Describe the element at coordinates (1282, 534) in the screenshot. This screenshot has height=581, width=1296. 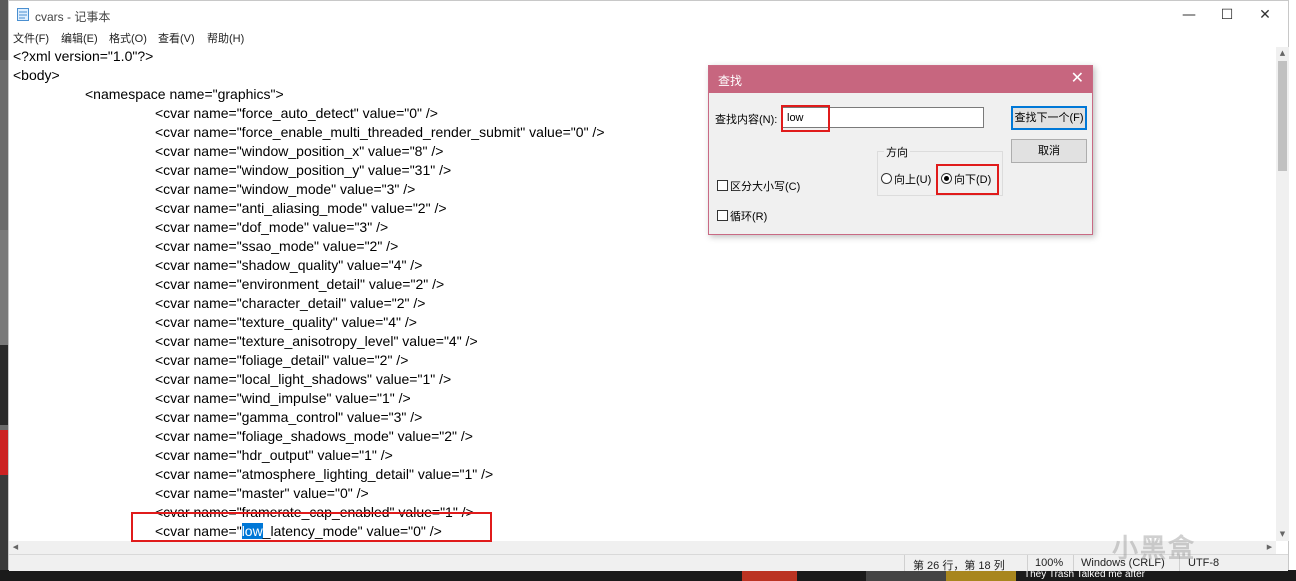
I see `scroll-down-arrow-icon: ▼` at that location.